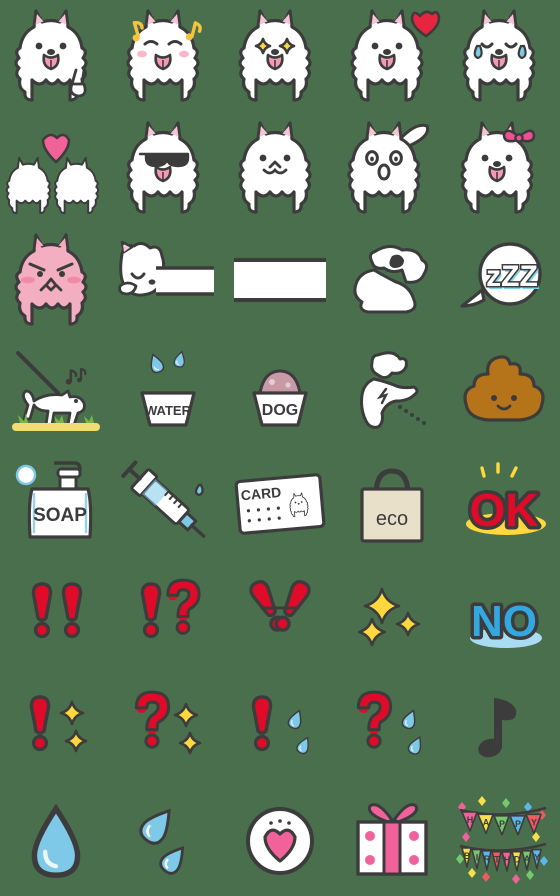  I want to click on question-sparkles-icon, so click(168, 728).